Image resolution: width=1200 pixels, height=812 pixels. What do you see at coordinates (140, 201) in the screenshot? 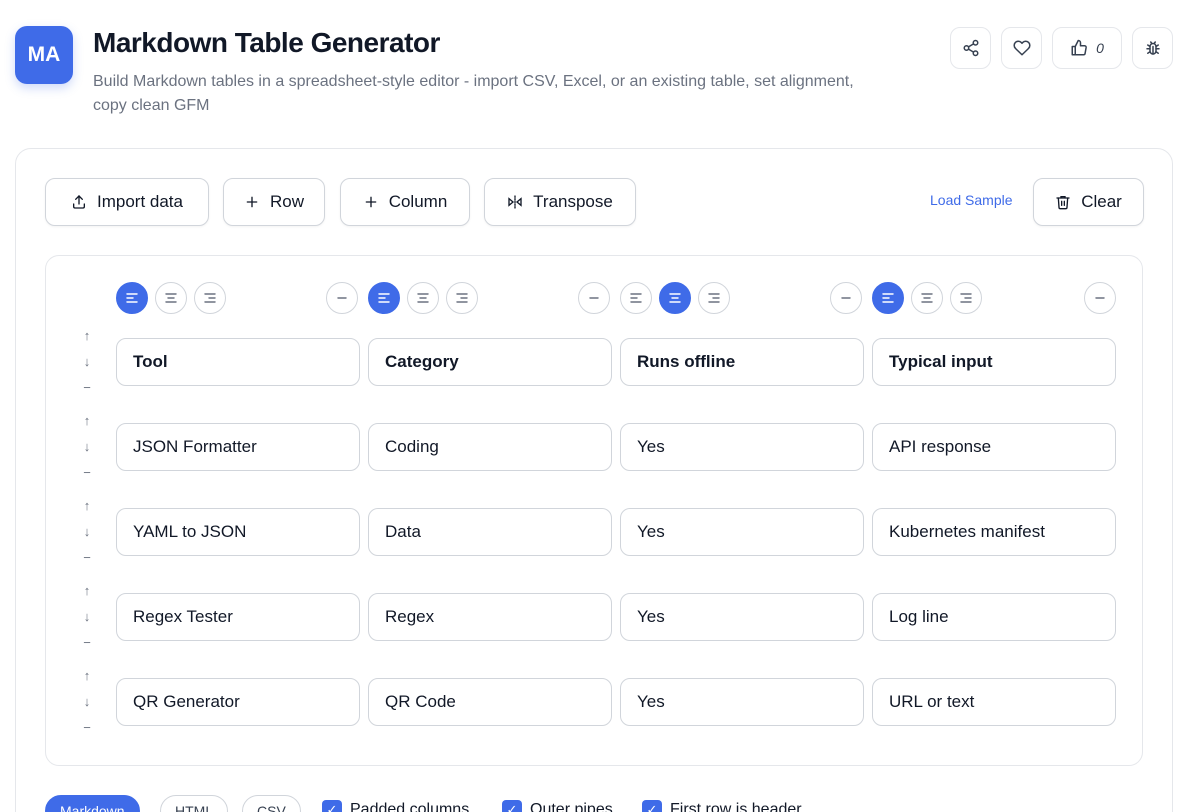
I see `import-data-label: Import data` at bounding box center [140, 201].